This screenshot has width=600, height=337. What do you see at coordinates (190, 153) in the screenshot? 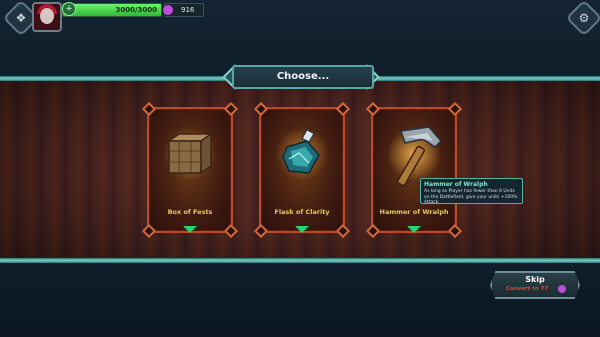
I see `crate-icon` at bounding box center [190, 153].